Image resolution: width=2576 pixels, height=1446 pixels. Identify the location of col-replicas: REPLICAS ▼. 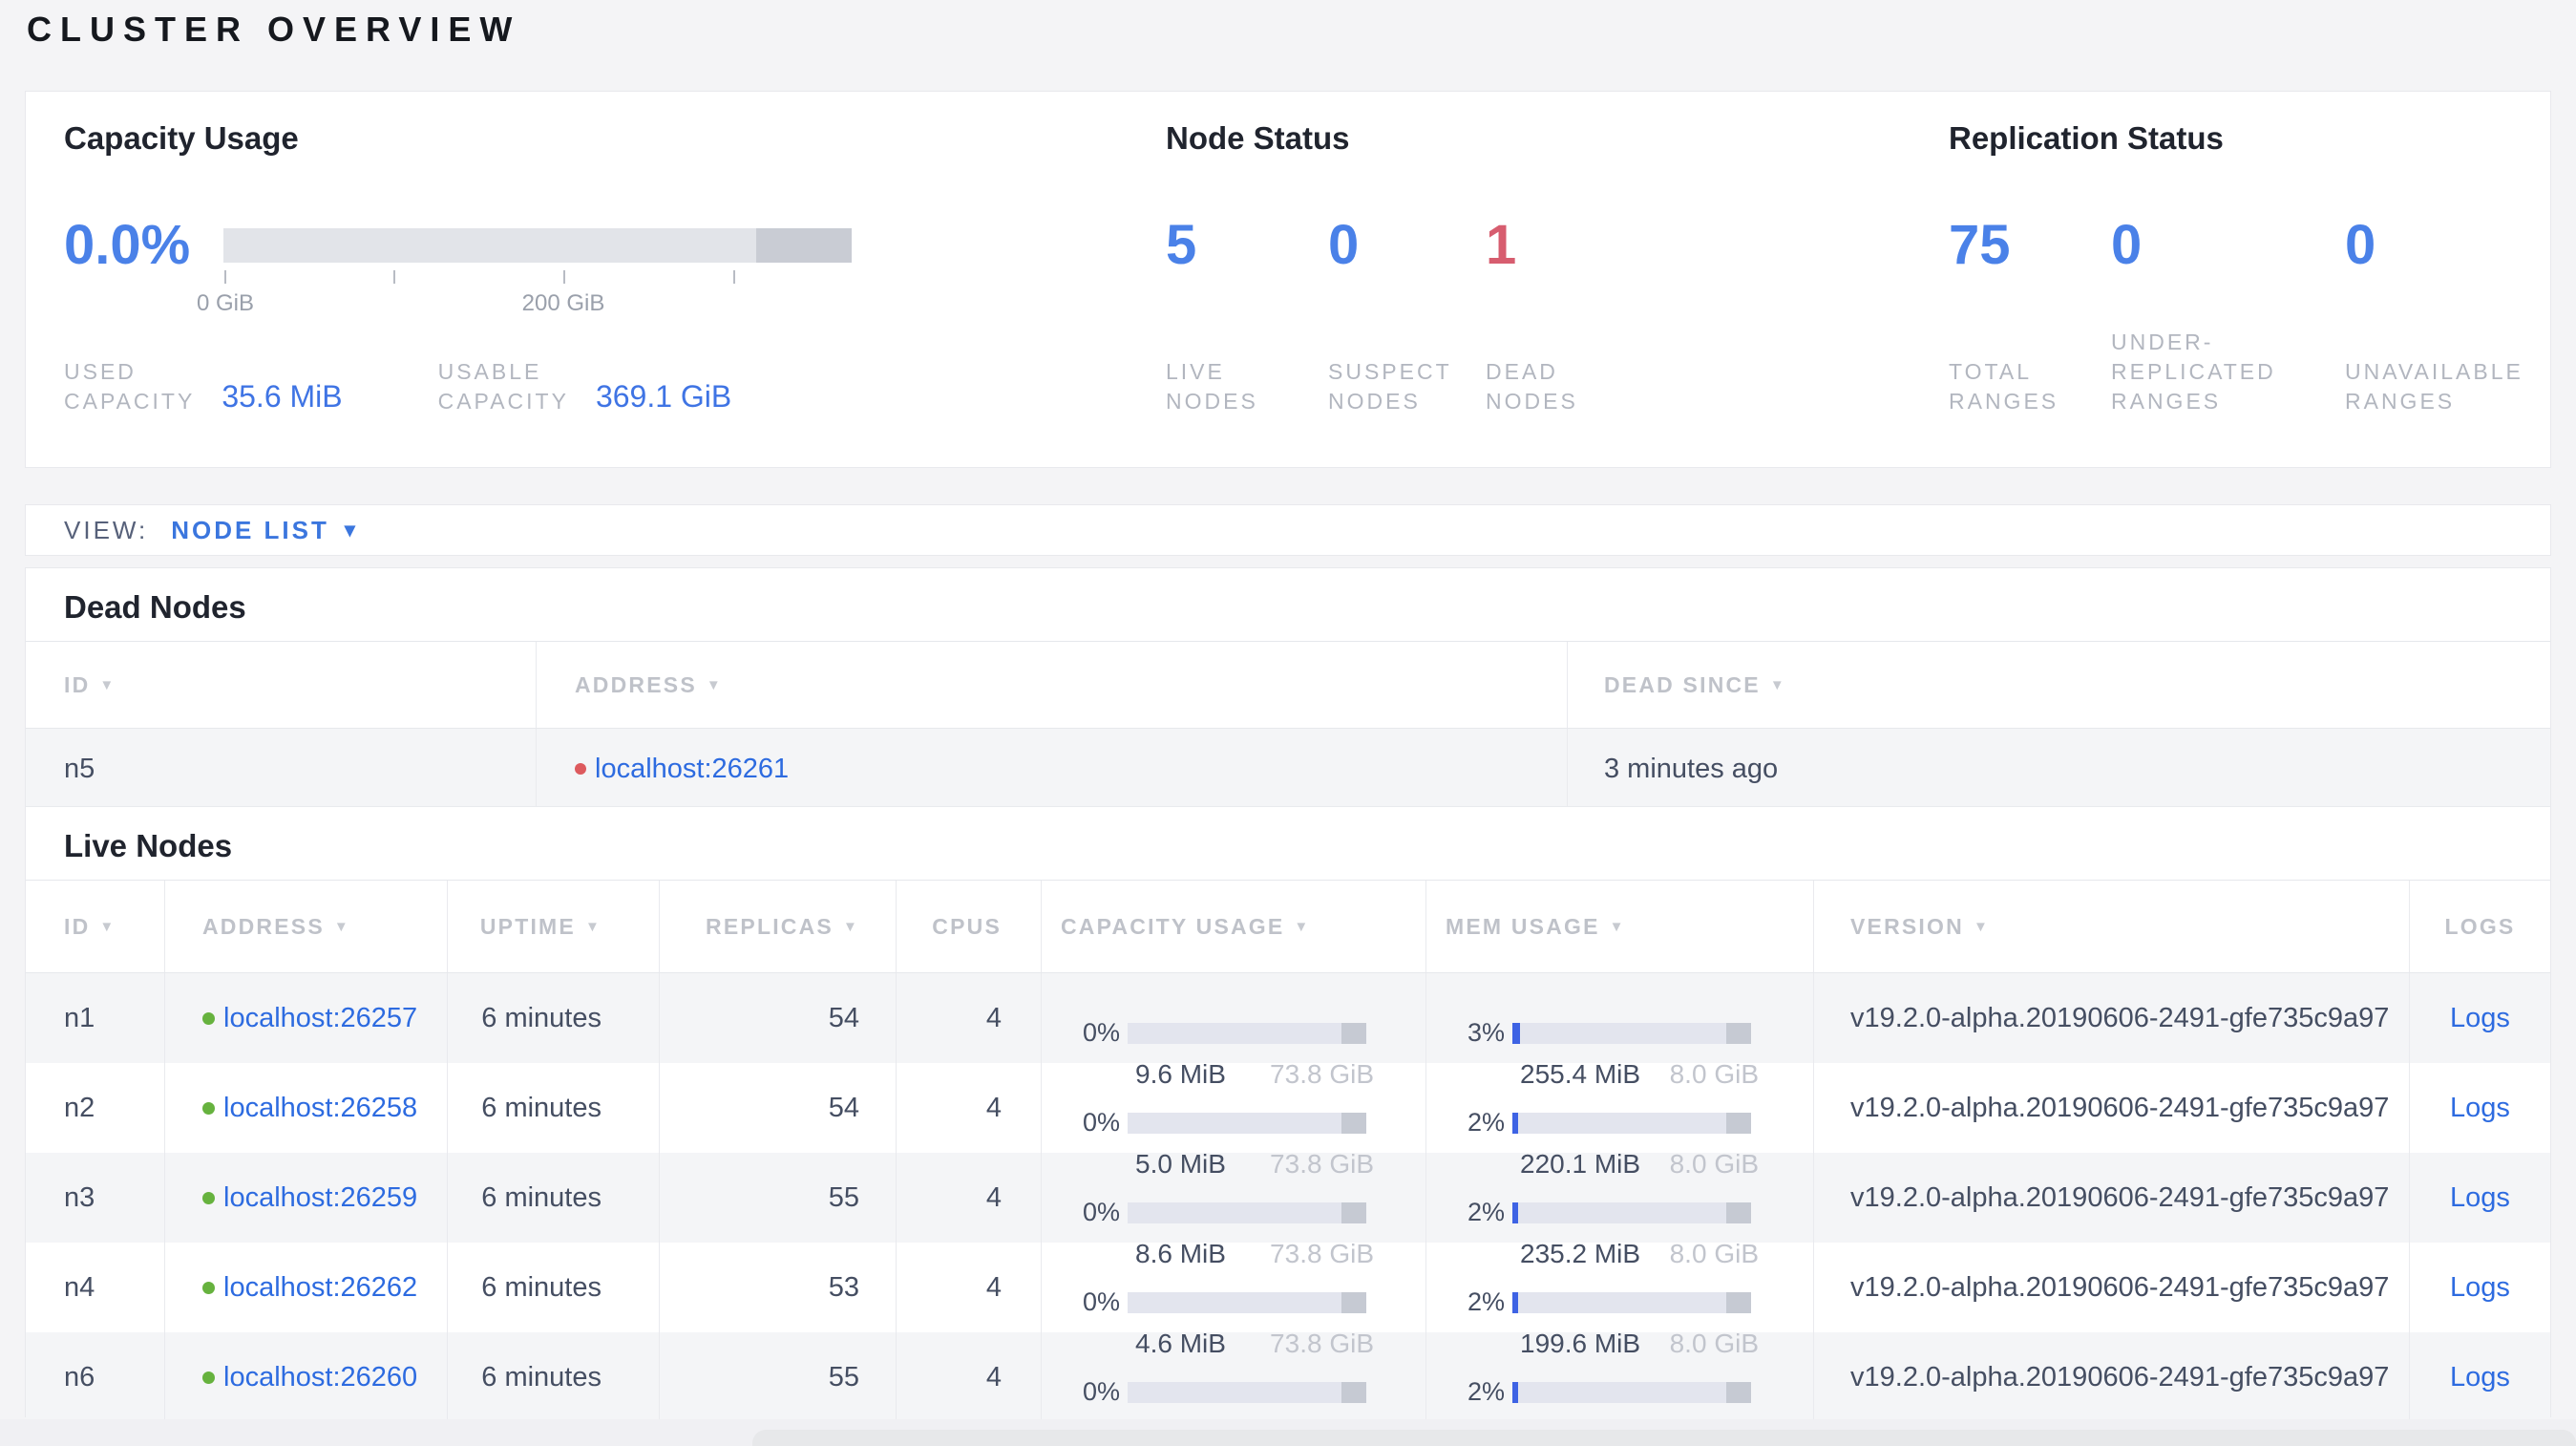
(777, 926).